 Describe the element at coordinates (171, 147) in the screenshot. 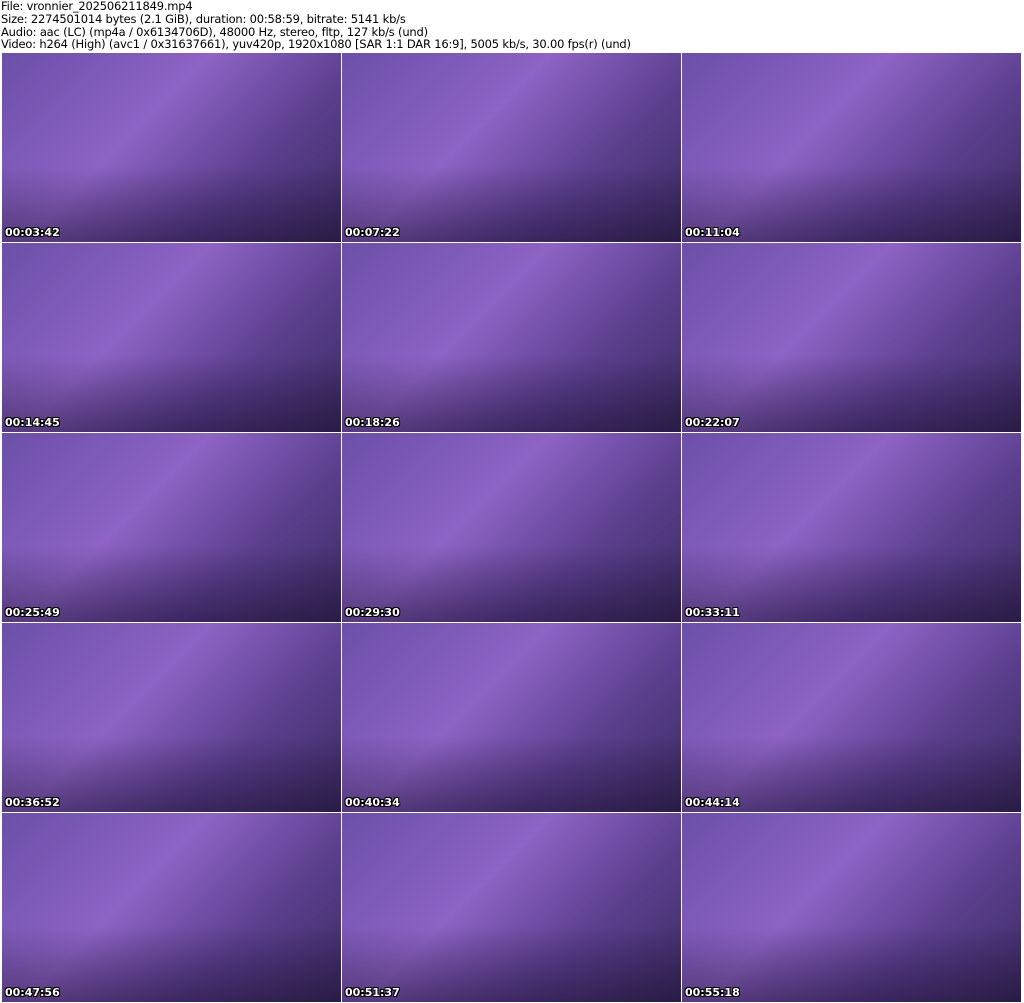

I see `video-frame-thumbnail: 00:03:42` at that location.